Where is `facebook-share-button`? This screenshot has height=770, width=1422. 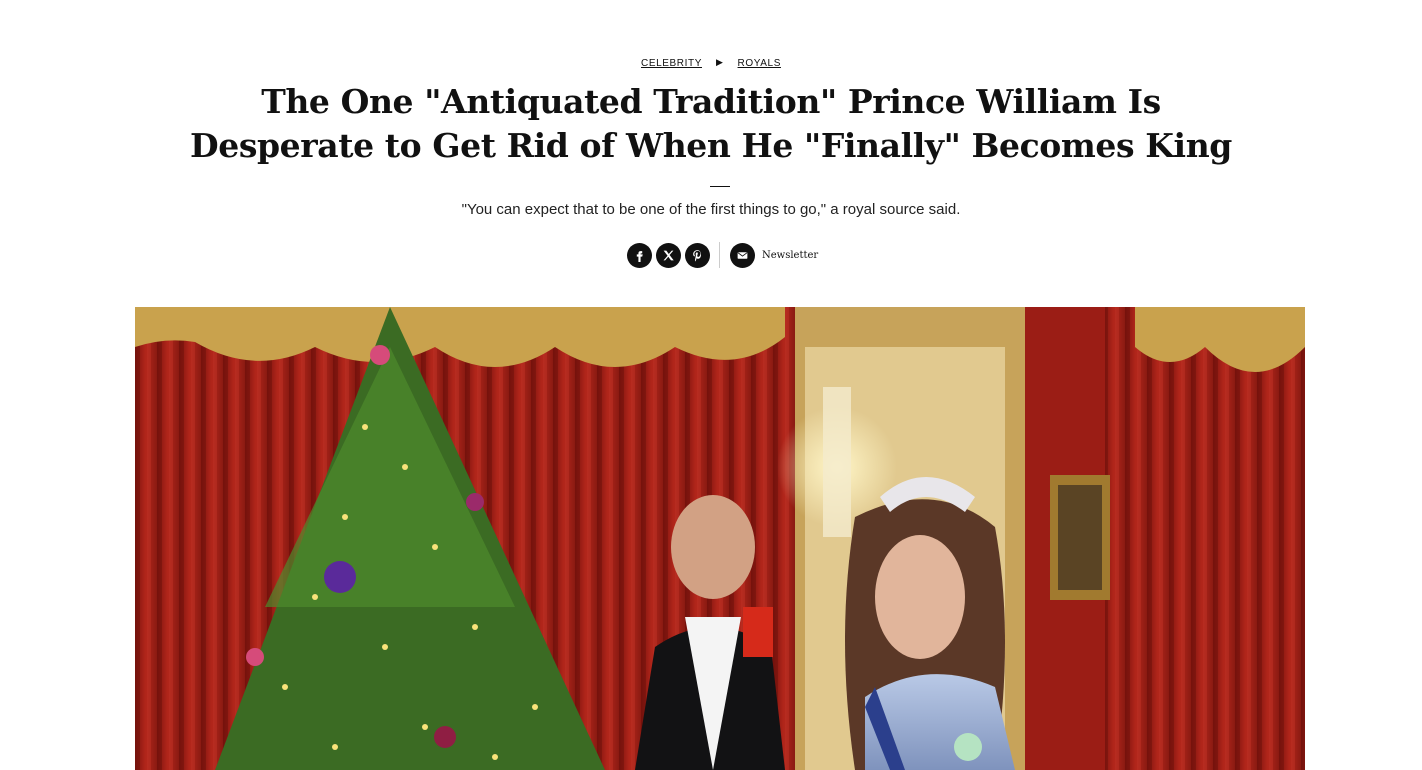
facebook-share-button is located at coordinates (639, 255).